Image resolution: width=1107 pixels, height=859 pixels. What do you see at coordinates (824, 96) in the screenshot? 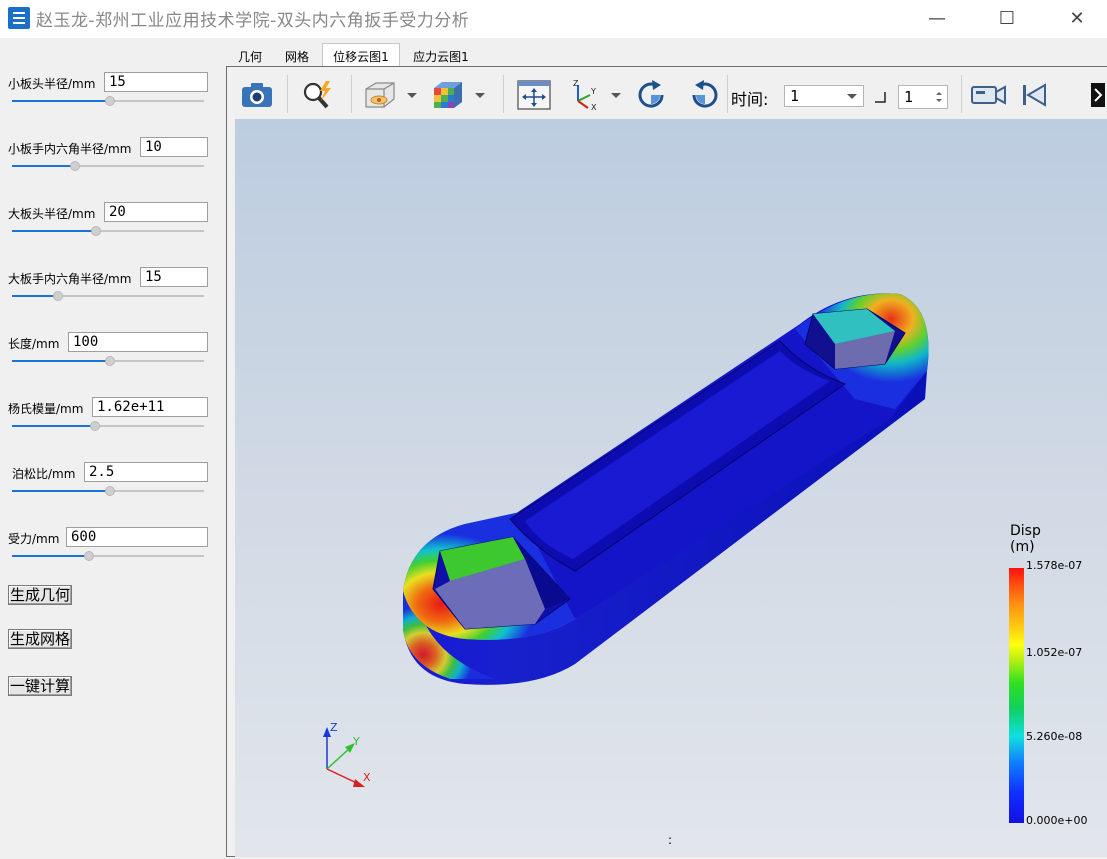
I see `time-select: 1` at bounding box center [824, 96].